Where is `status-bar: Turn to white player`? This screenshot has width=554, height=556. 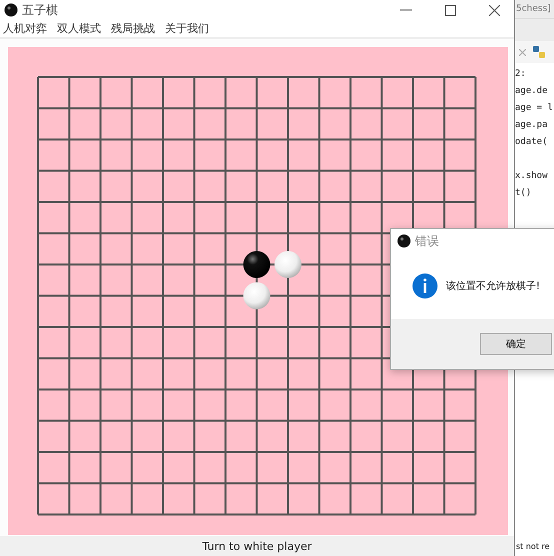
status-bar: Turn to white player is located at coordinates (257, 546).